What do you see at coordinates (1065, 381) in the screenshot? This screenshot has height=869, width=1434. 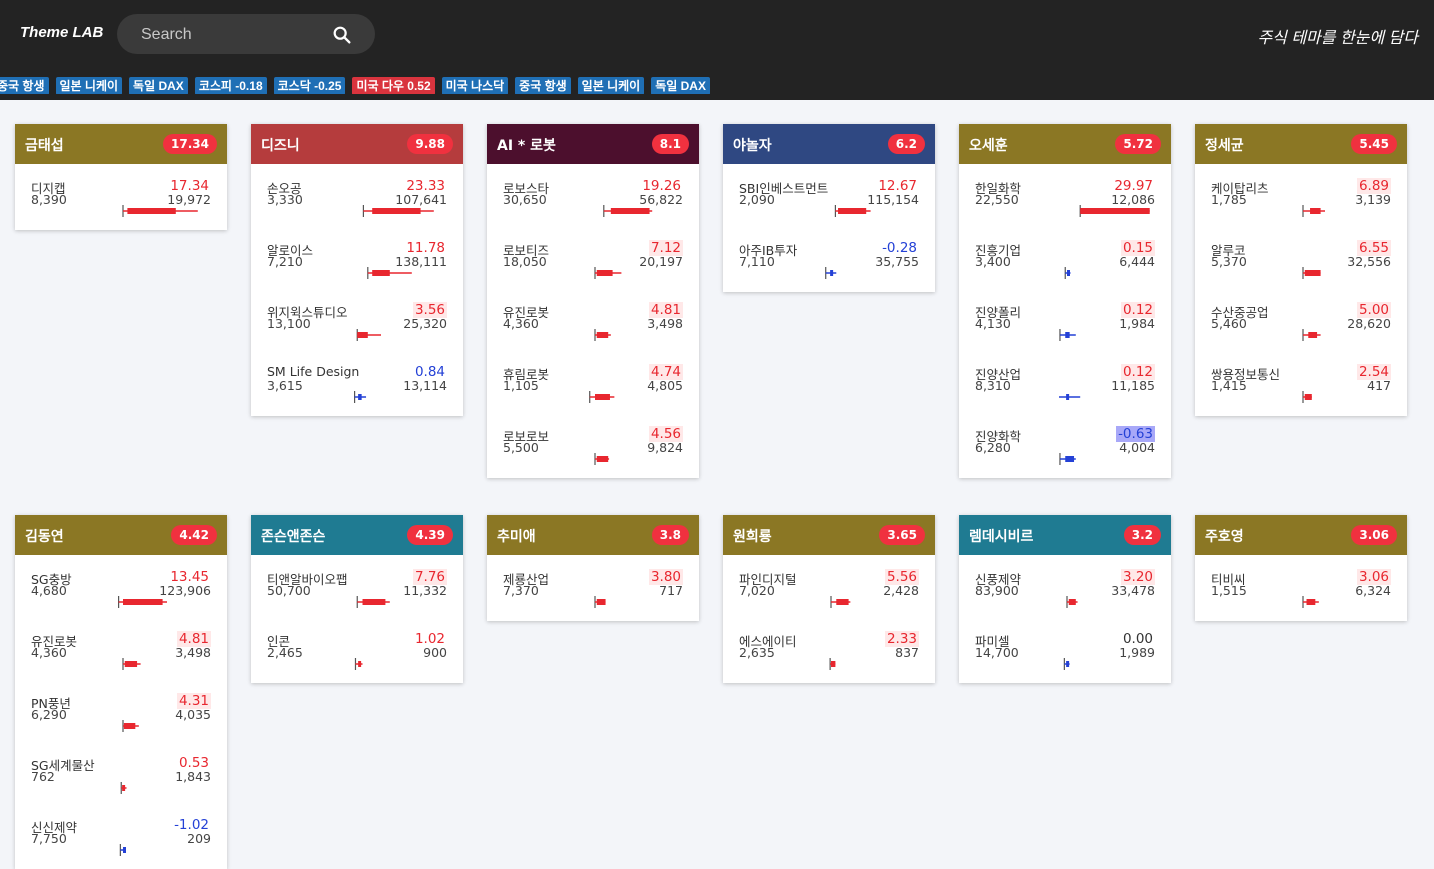 I see `stock-row: 진양산업 8,310 0.12 11,185` at bounding box center [1065, 381].